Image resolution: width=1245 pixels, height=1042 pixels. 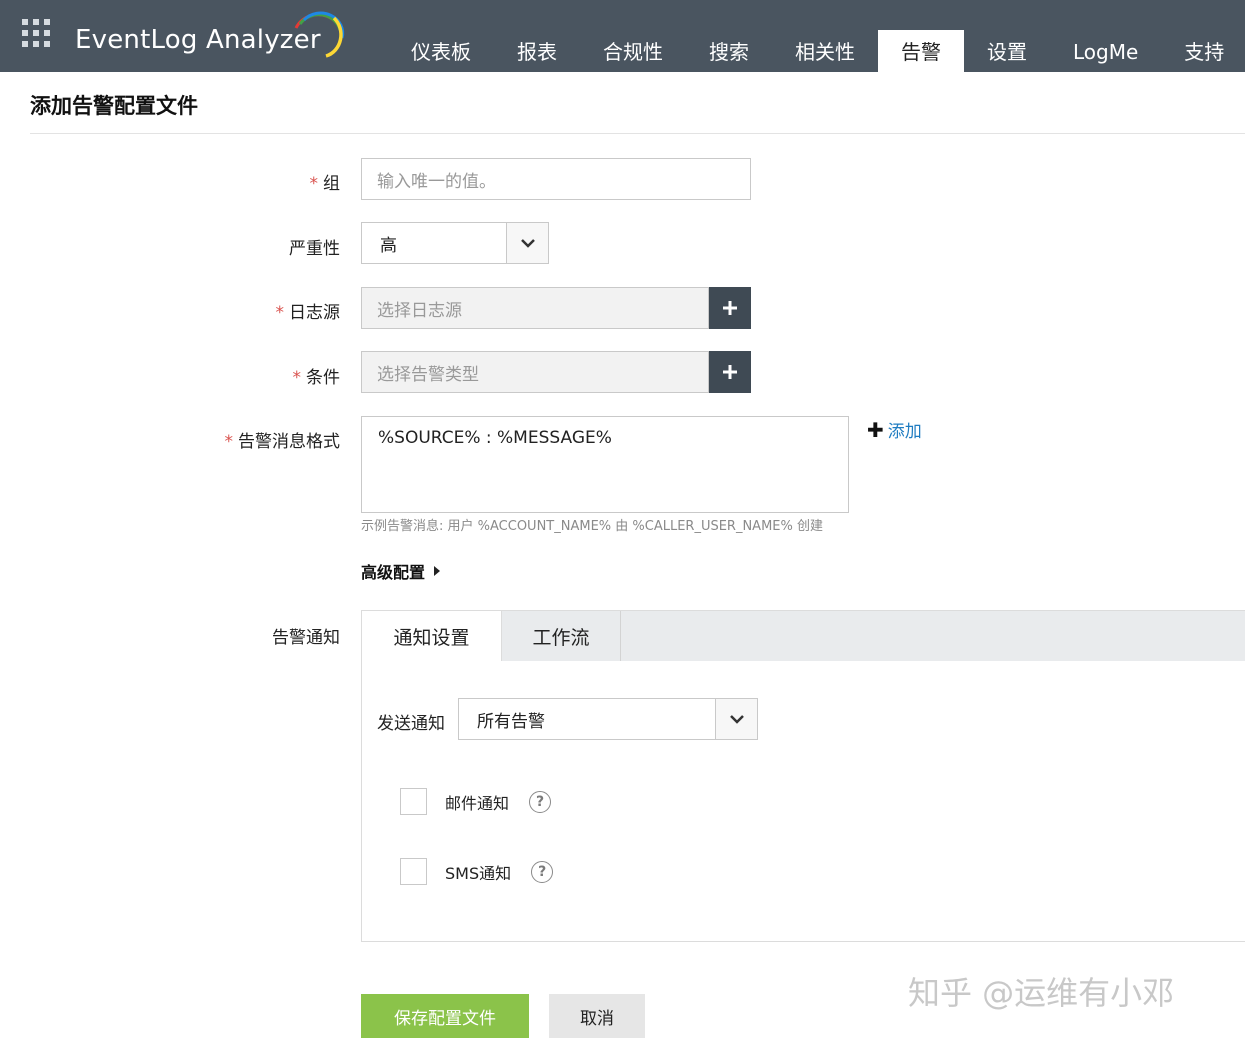 What do you see at coordinates (597, 1016) in the screenshot?
I see `cancel-button: 取消` at bounding box center [597, 1016].